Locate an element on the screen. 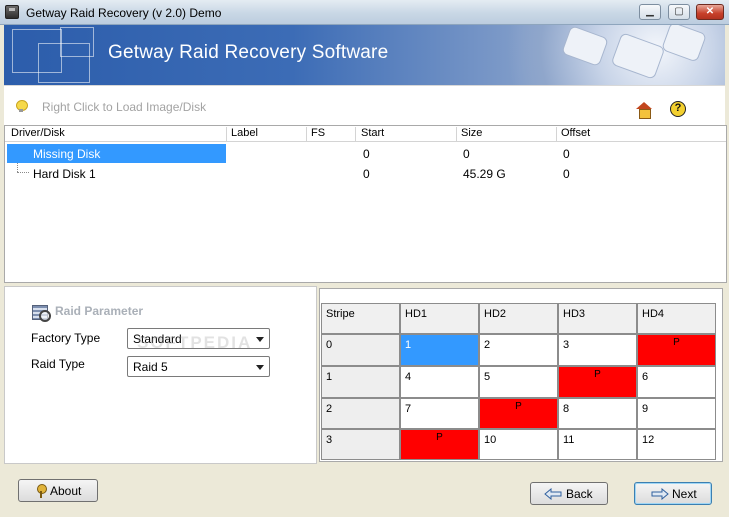 The height and width of the screenshot is (517, 729). stripe-label: 1 is located at coordinates (360, 382).